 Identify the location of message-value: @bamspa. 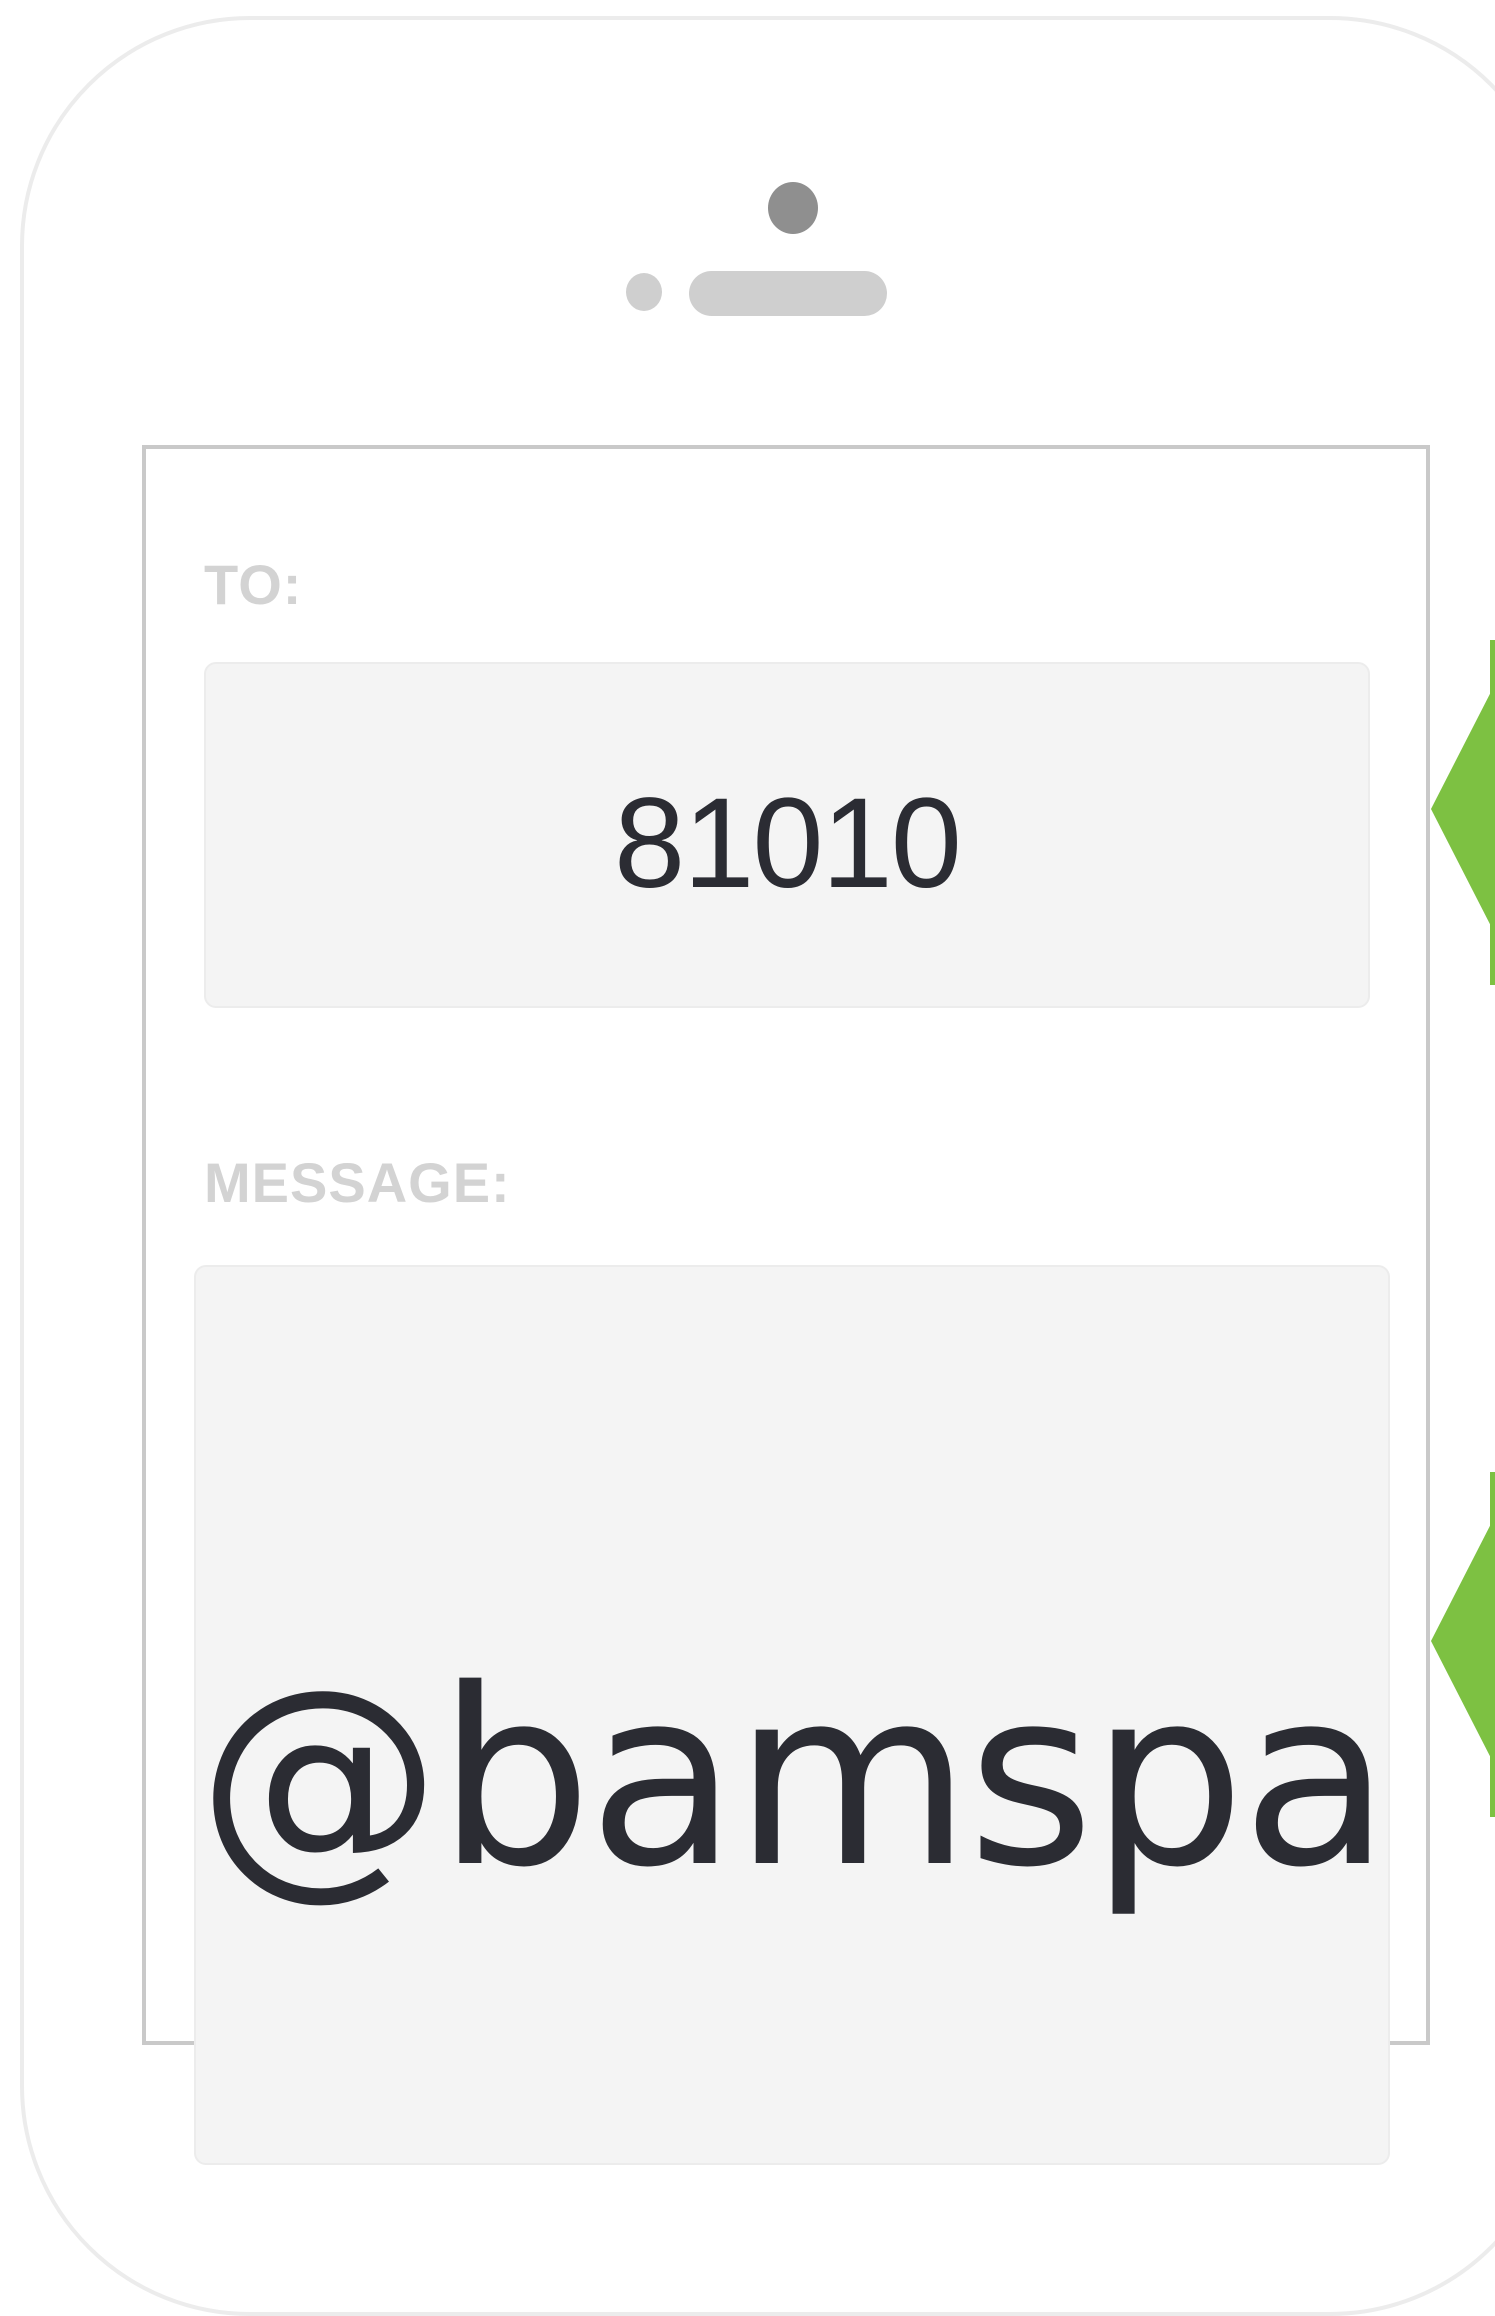
(794, 1779).